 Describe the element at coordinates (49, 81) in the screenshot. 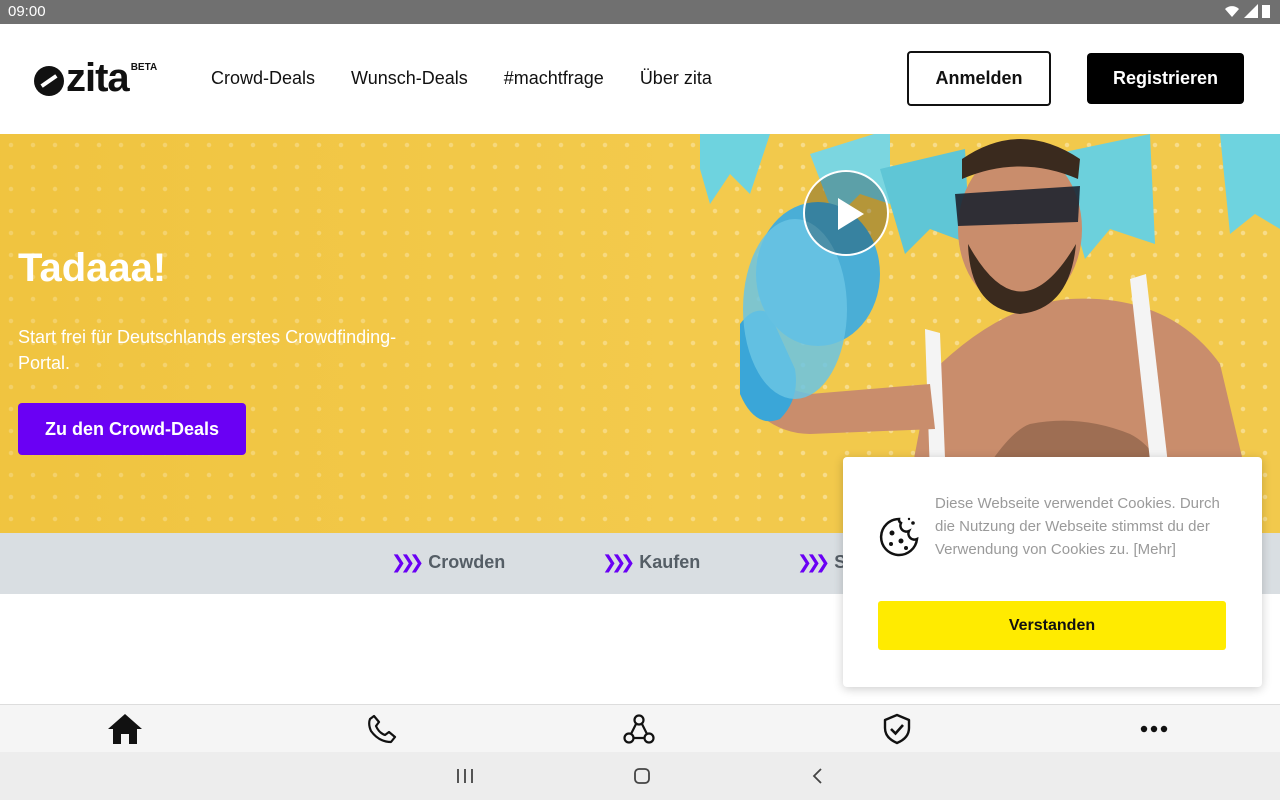

I see `zita-logo-icon` at that location.